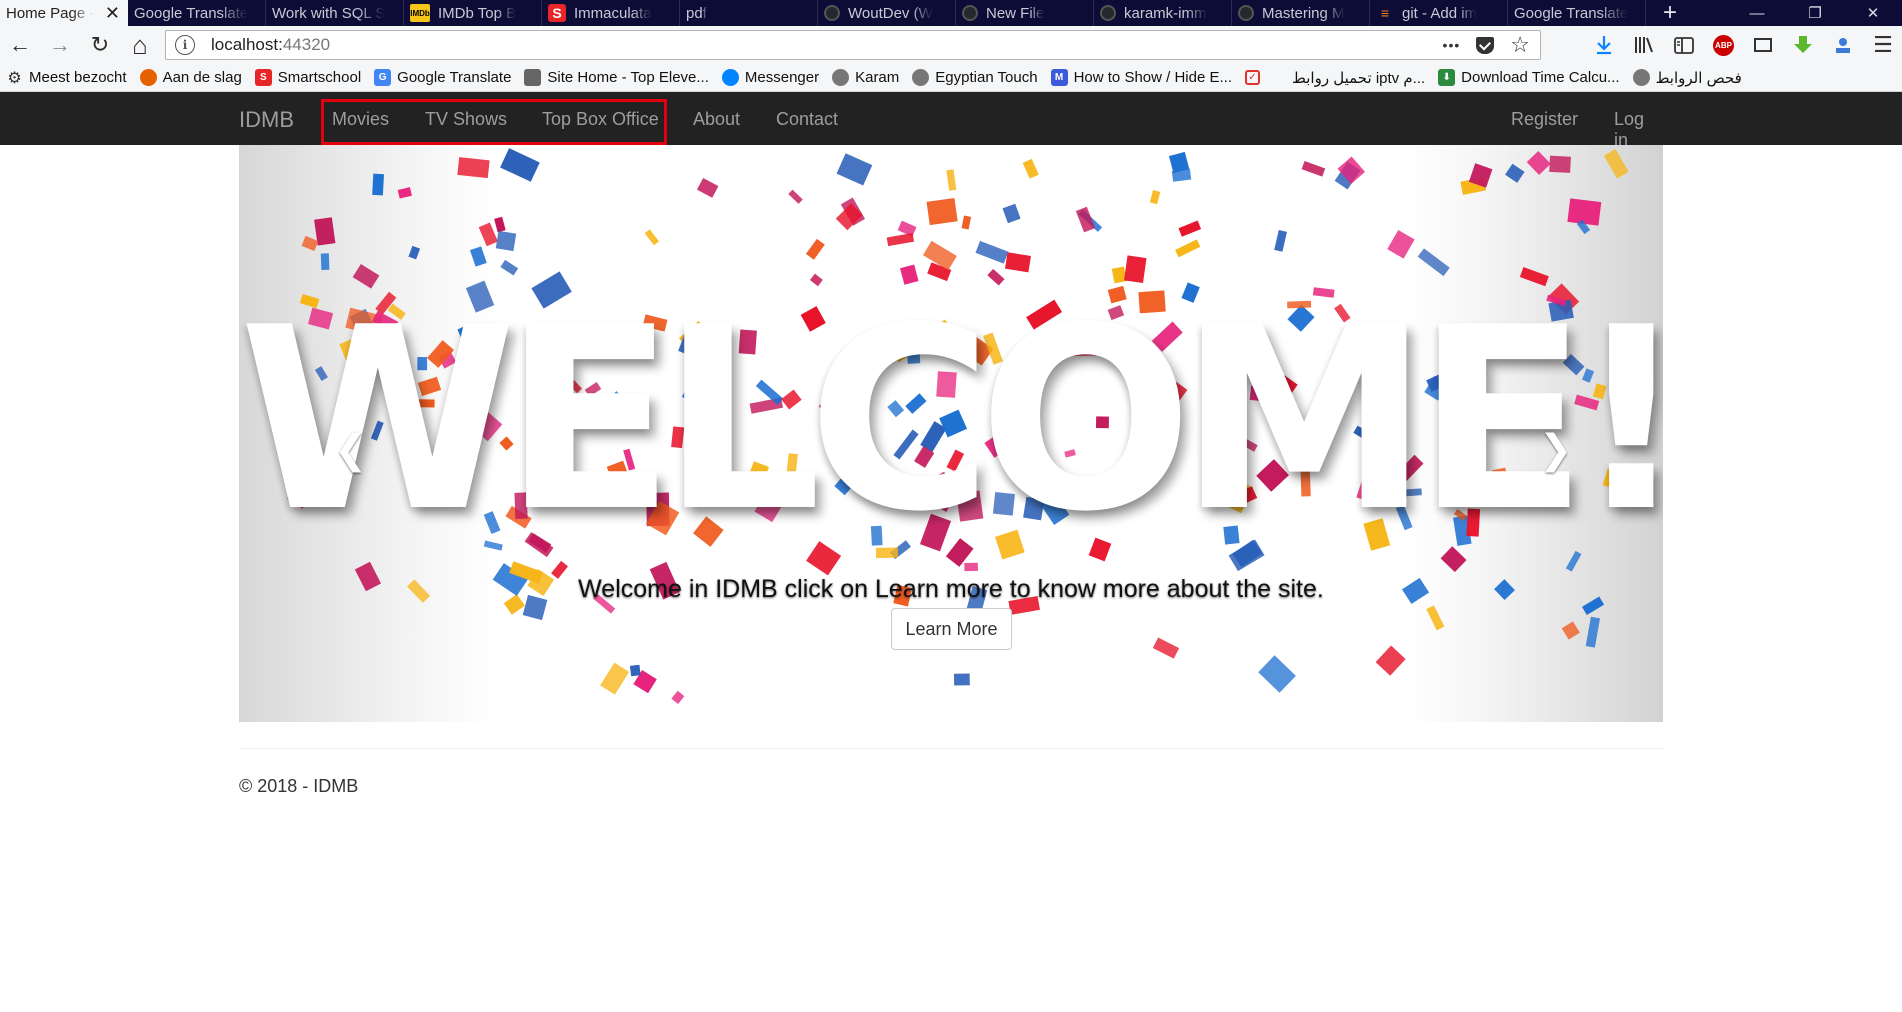  I want to click on tab-label: New File, so click(1015, 13).